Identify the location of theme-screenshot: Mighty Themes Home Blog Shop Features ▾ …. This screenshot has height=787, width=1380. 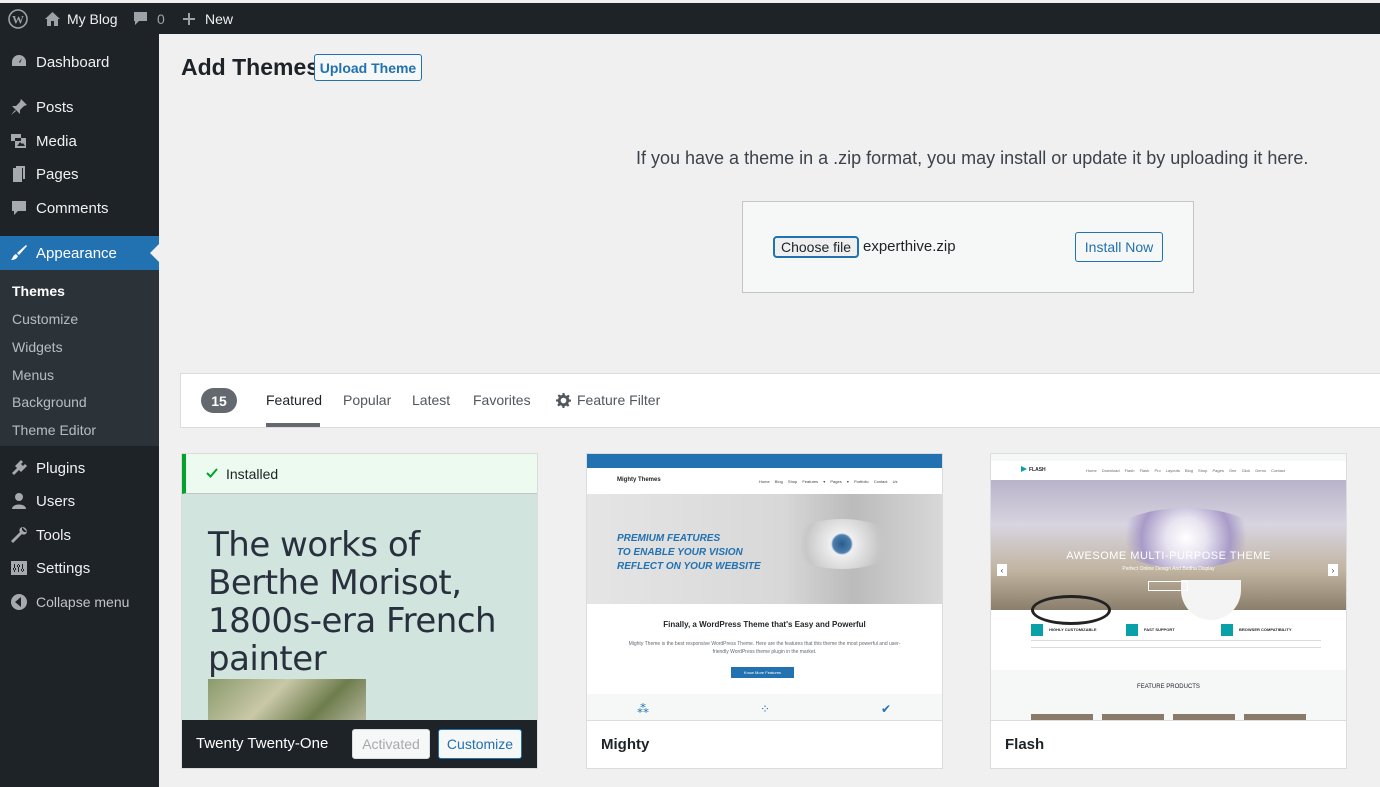
(764, 587).